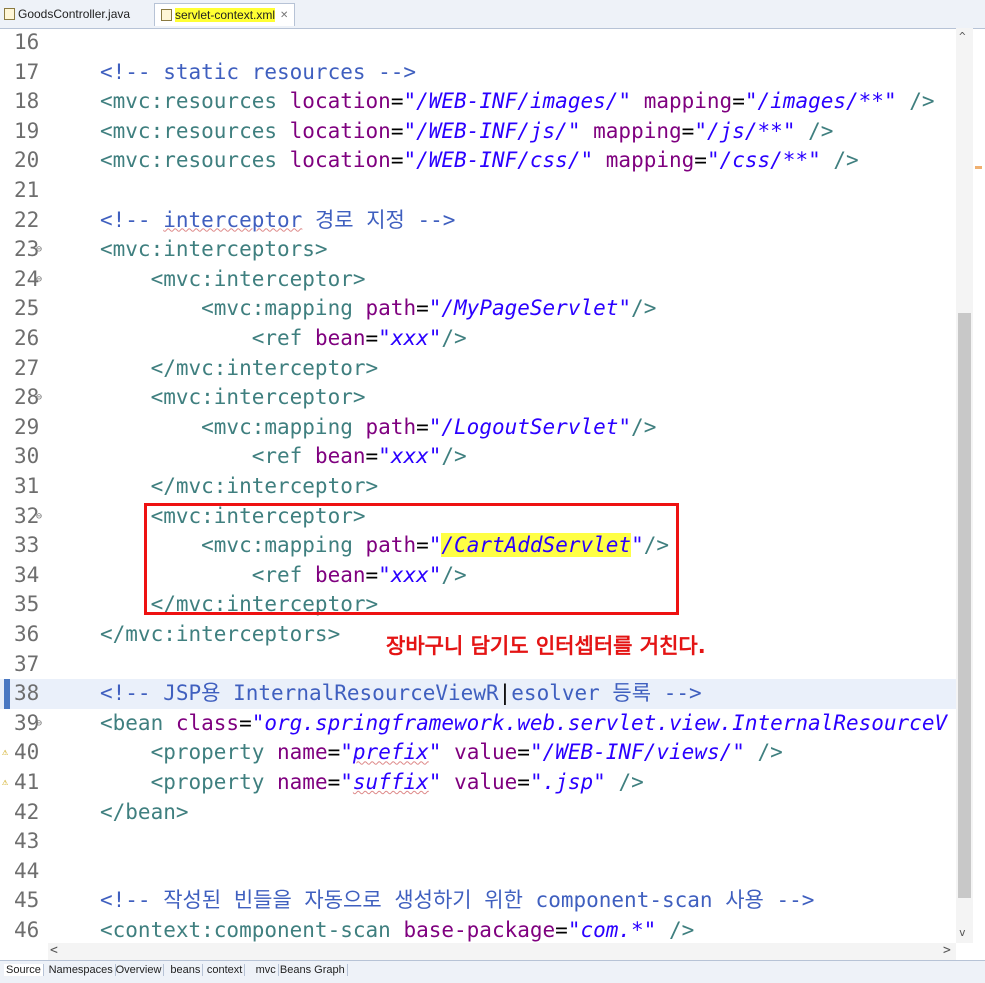  Describe the element at coordinates (478, 339) in the screenshot. I see `code-line: 26 <ref bean="xxx"/>` at that location.